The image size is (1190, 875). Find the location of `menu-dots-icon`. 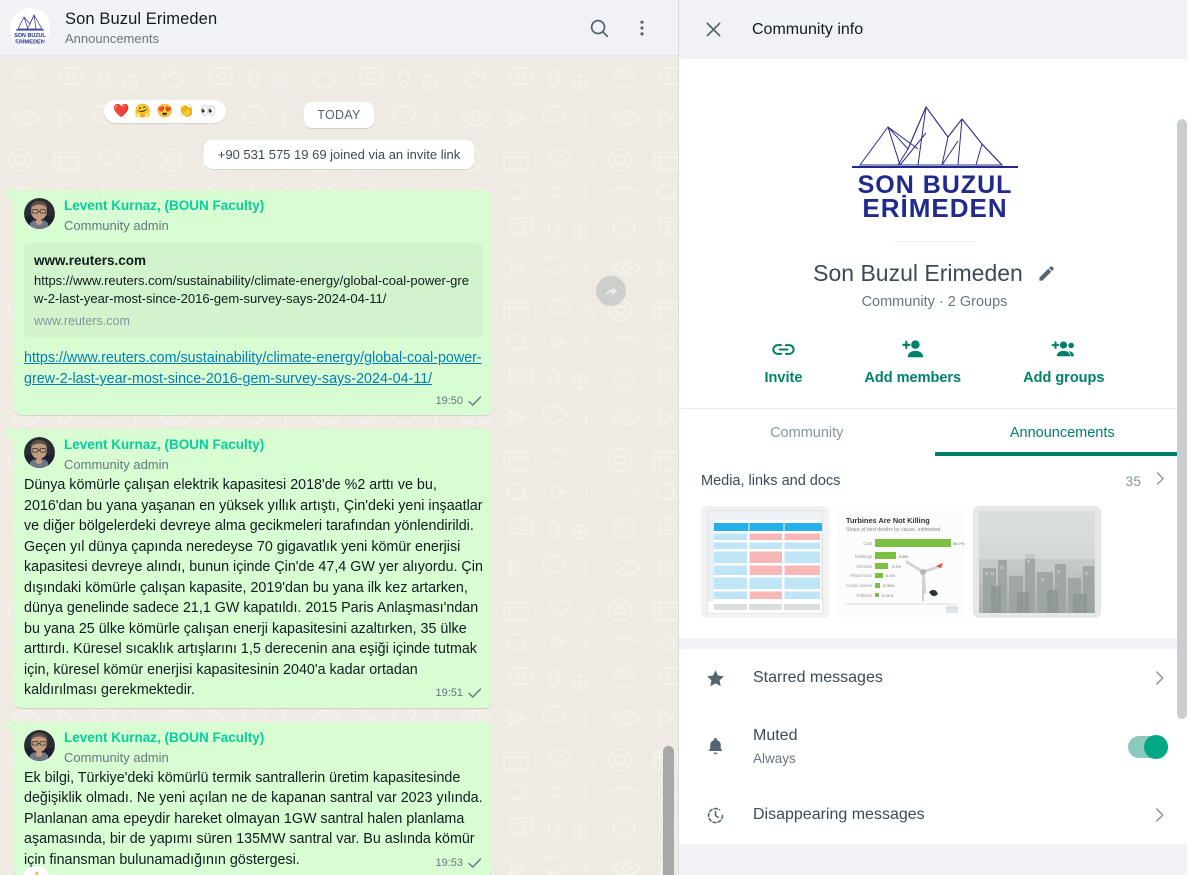

menu-dots-icon is located at coordinates (642, 28).